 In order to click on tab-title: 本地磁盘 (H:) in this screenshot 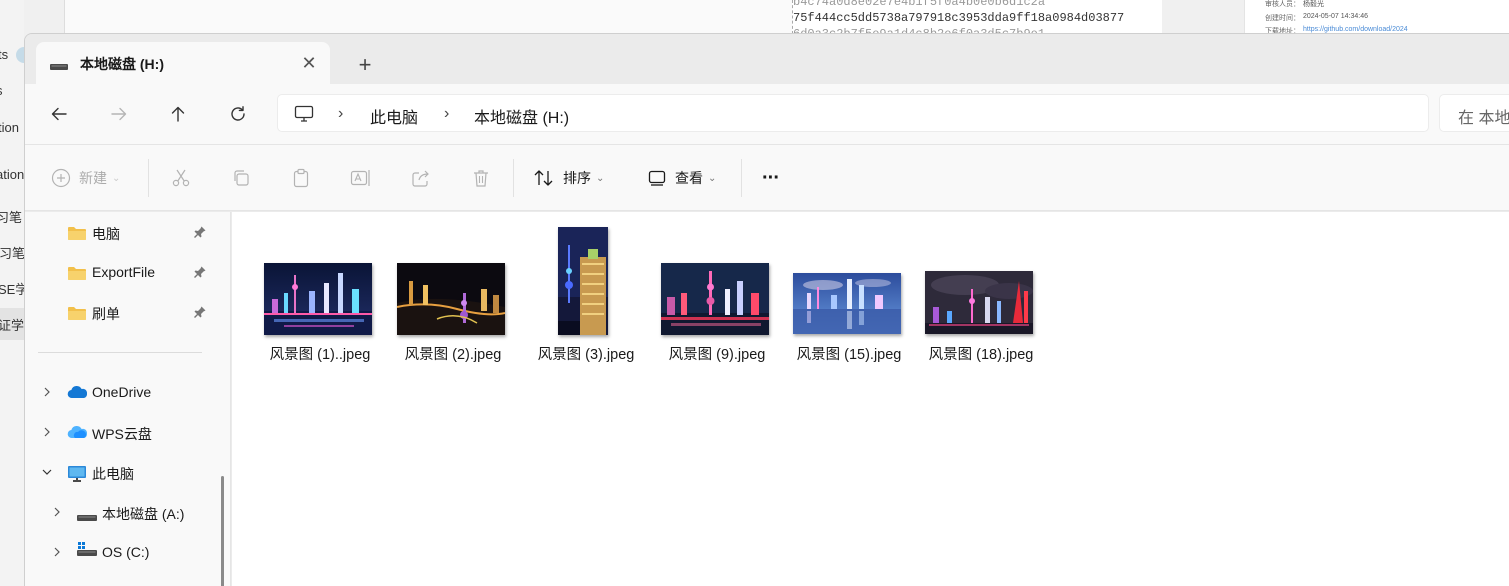, I will do `click(122, 64)`.